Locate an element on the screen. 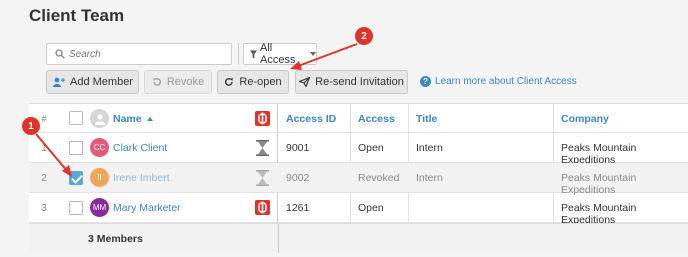 The width and height of the screenshot is (688, 257). search-box is located at coordinates (139, 54).